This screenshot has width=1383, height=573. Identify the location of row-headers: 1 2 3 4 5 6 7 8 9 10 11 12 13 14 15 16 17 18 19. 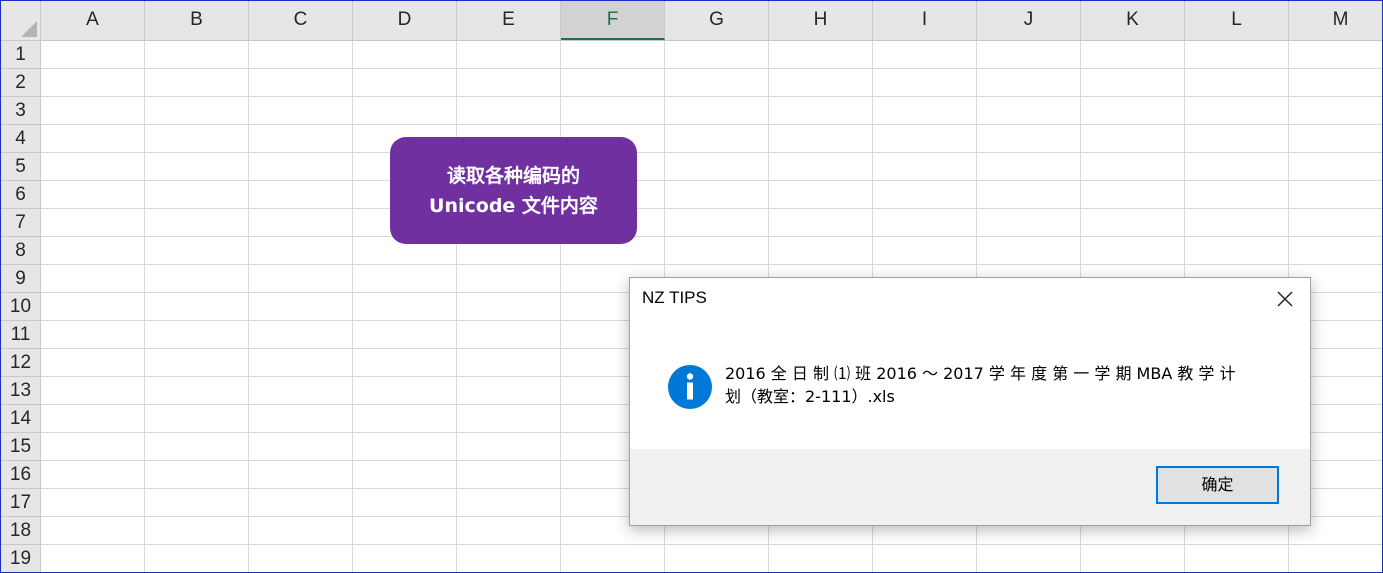
(21, 306).